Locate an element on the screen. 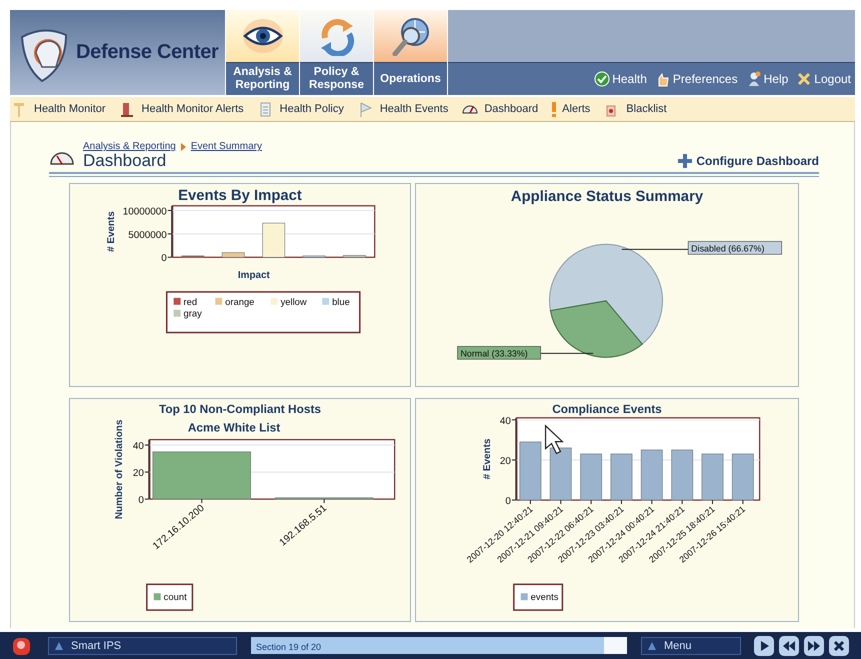 The image size is (861, 659). header-link: Help is located at coordinates (776, 79).